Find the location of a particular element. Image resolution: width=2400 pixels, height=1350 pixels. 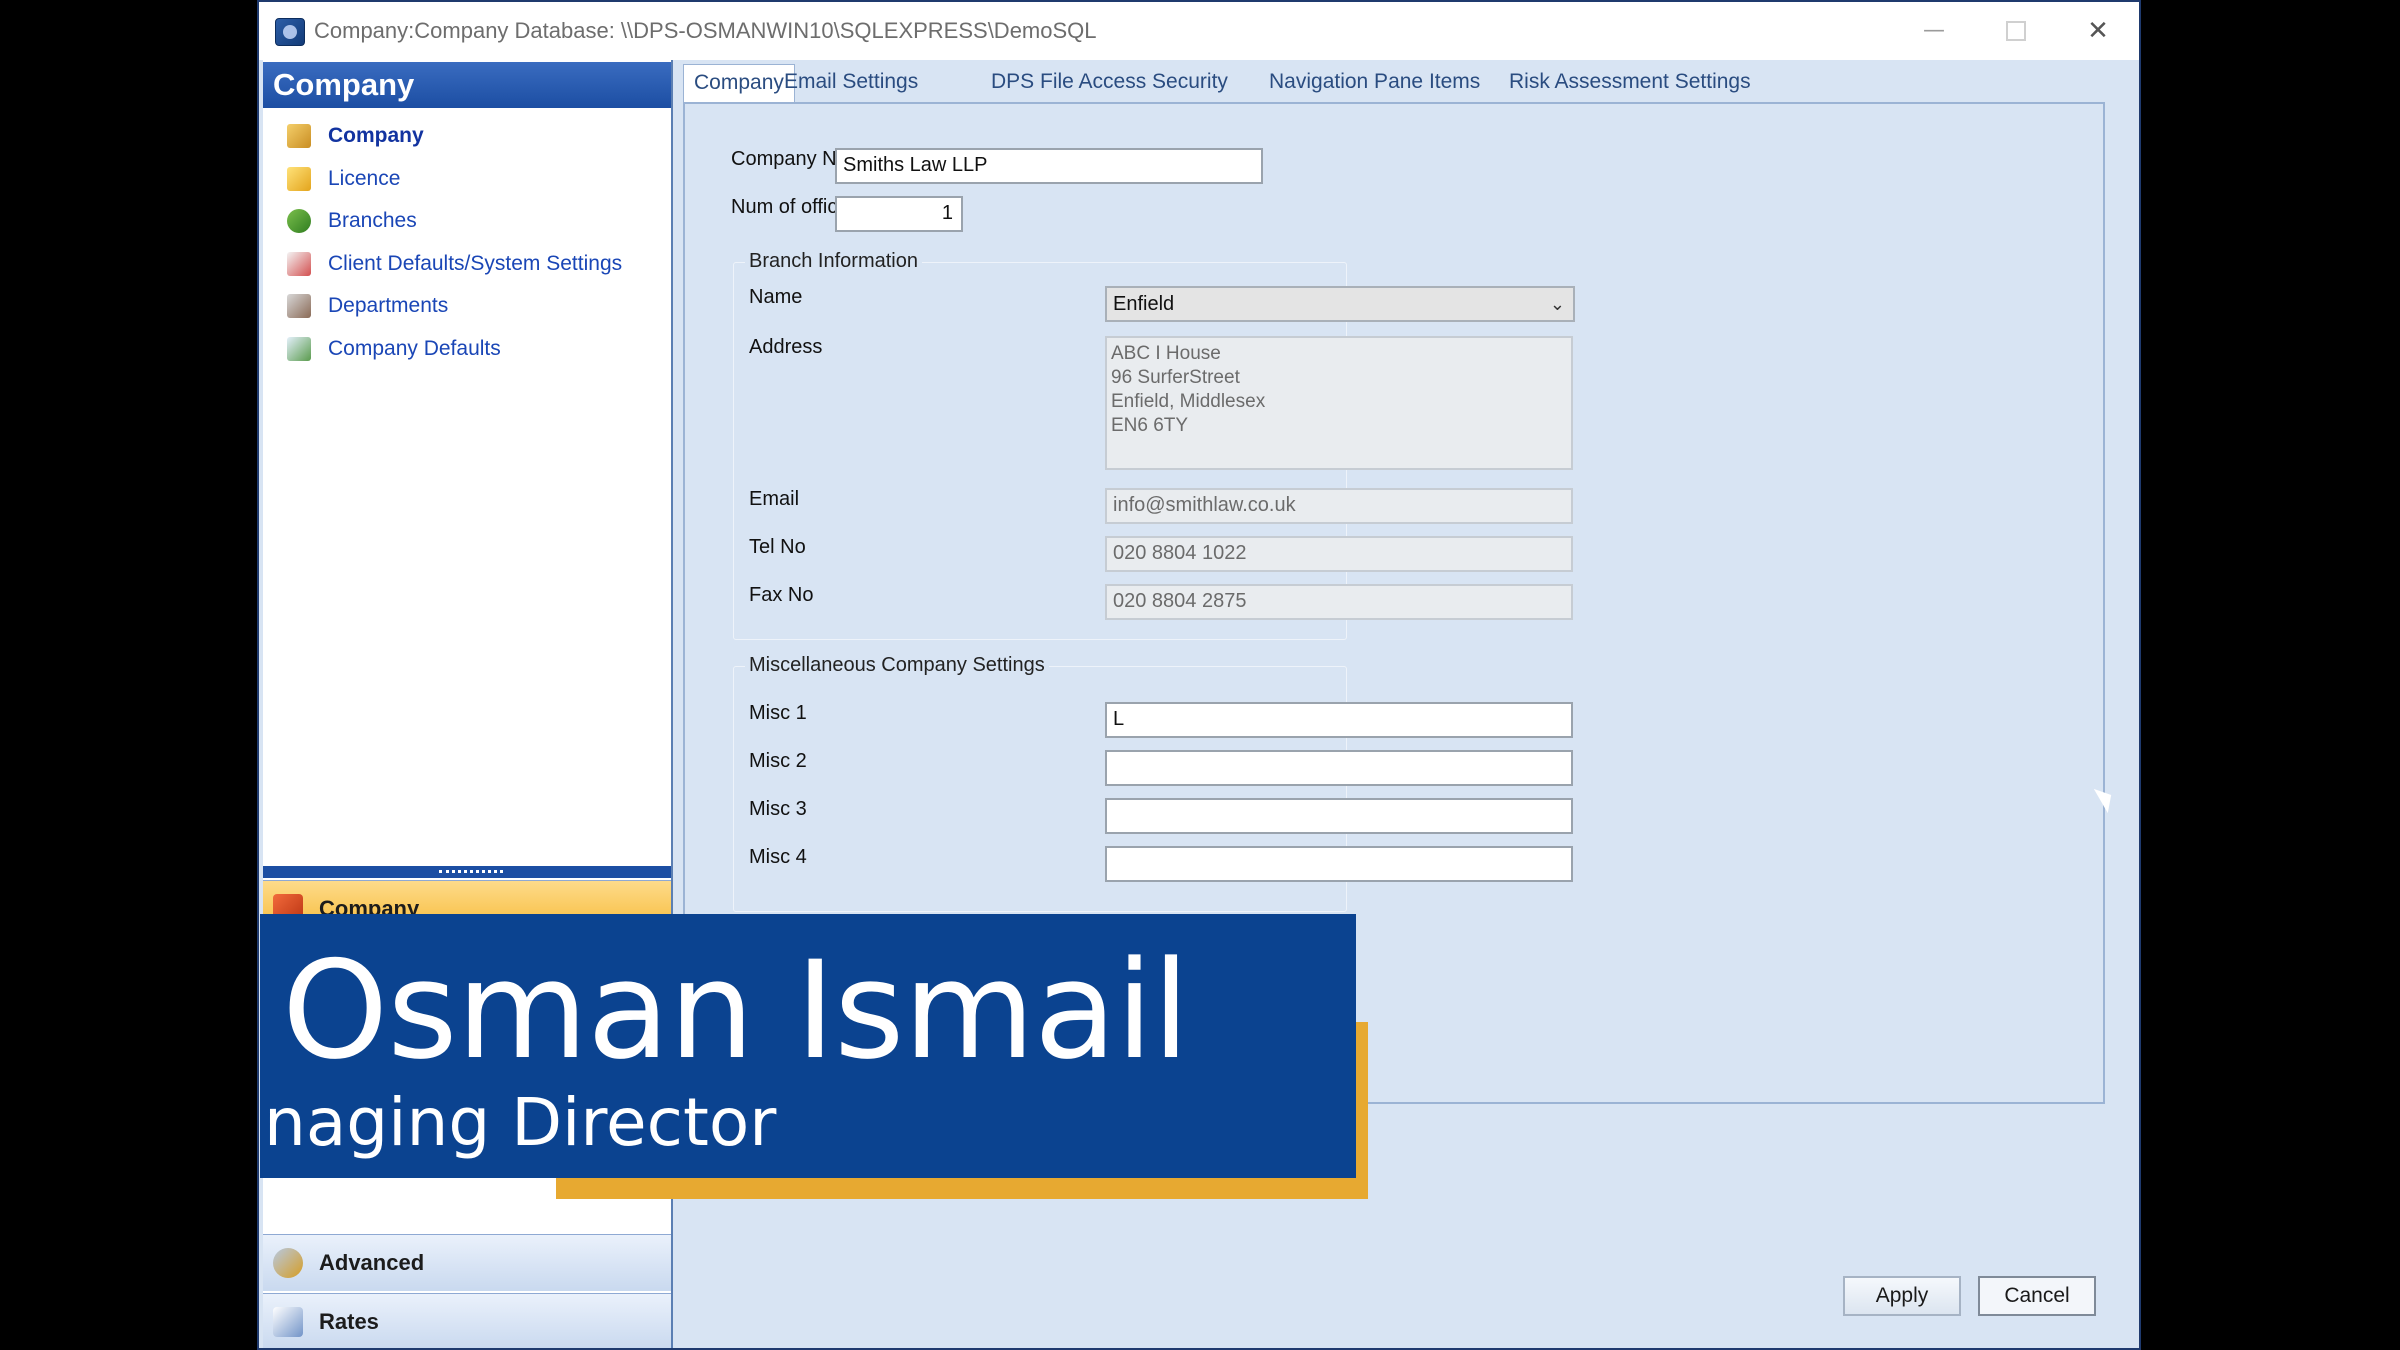

address-label: Address is located at coordinates (786, 347).